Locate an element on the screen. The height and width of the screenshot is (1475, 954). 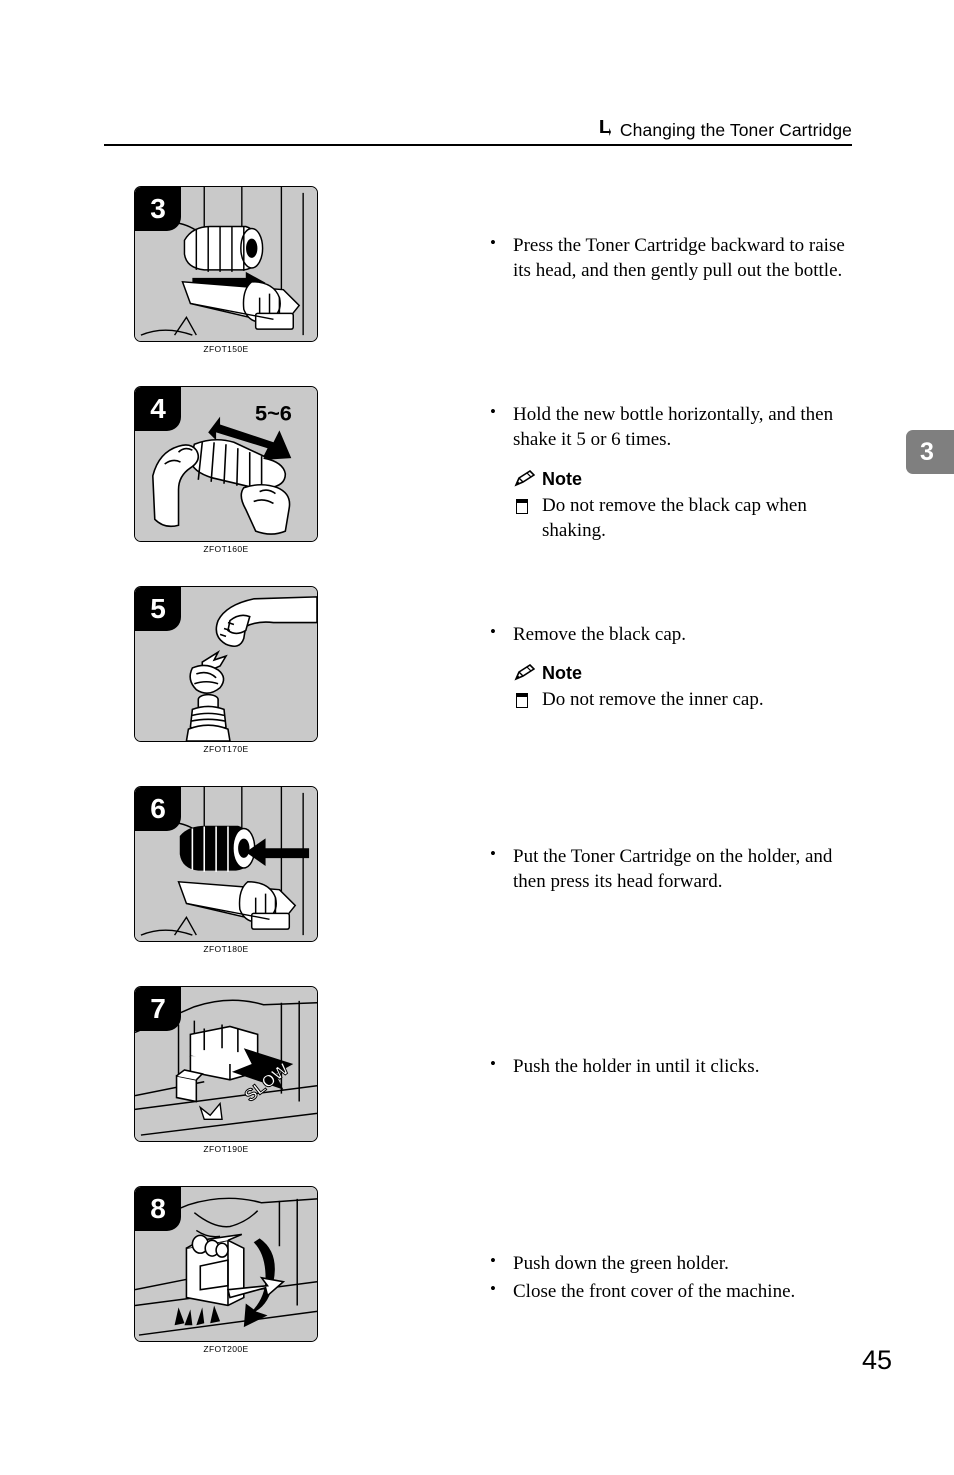
figure-illustration-step-8: 8 is located at coordinates (226, 1264).